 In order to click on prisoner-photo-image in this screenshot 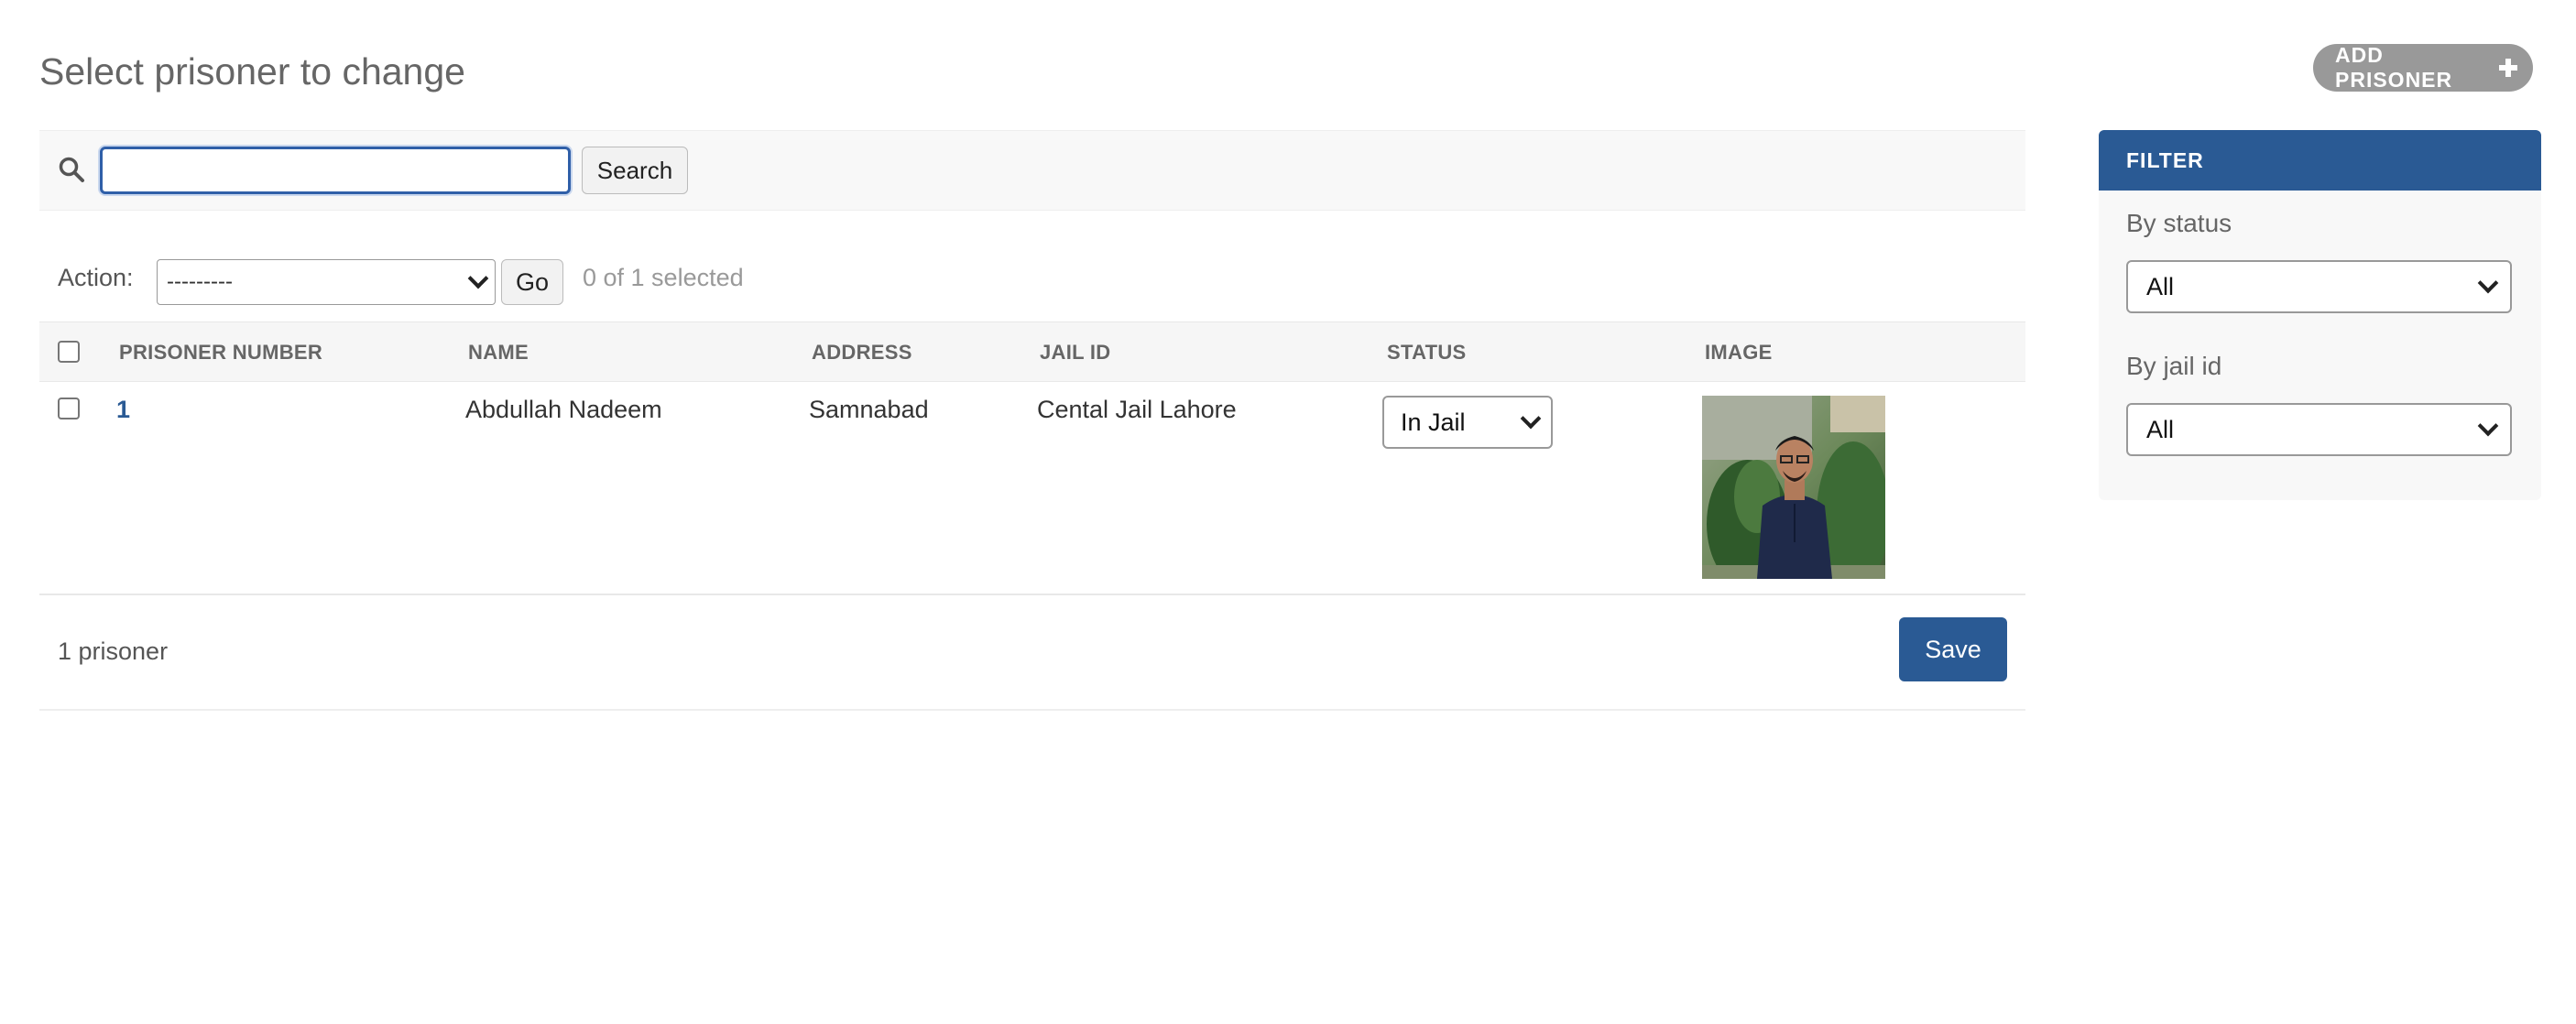, I will do `click(1794, 487)`.